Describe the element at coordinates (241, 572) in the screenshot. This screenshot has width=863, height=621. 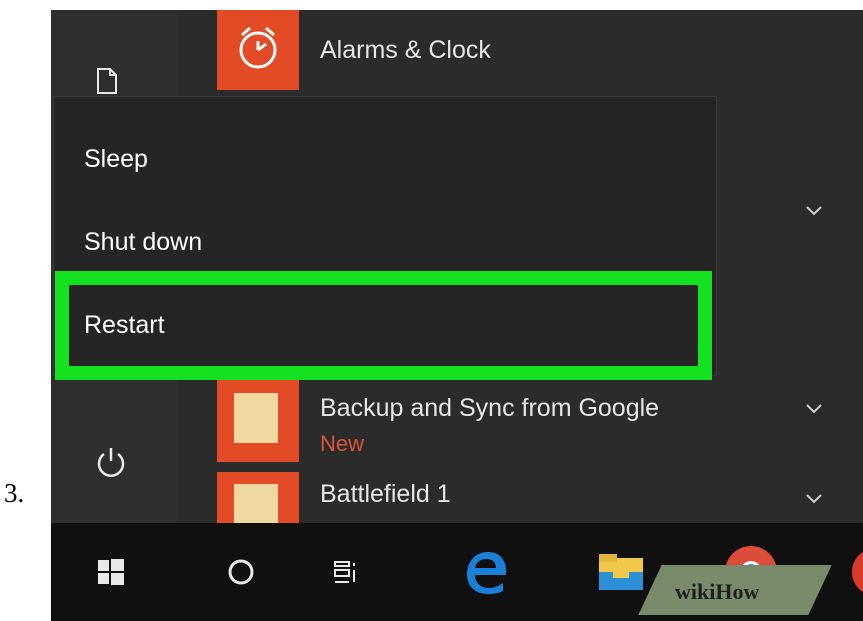
I see `cortana-search-icon` at that location.